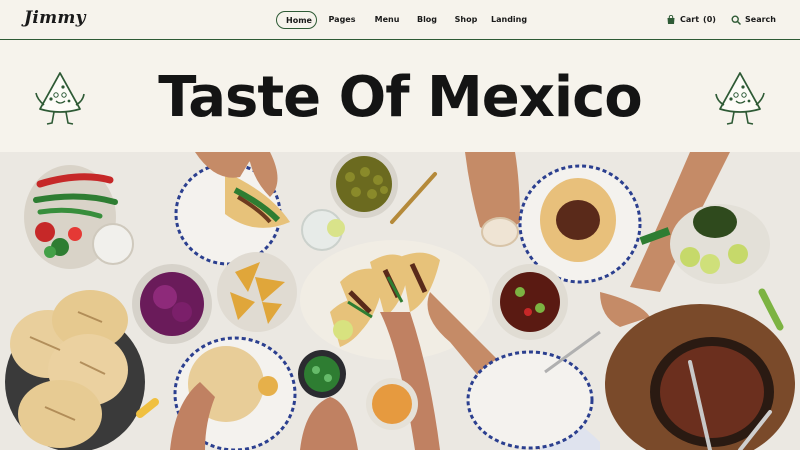 This screenshot has height=450, width=800. I want to click on cart-label: Cart, so click(690, 19).